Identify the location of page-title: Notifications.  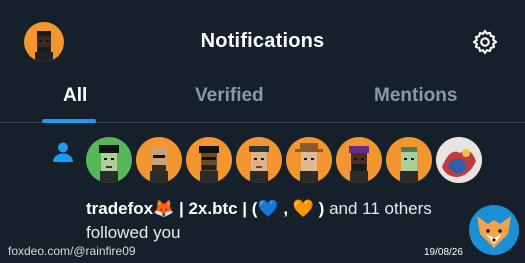
(262, 41).